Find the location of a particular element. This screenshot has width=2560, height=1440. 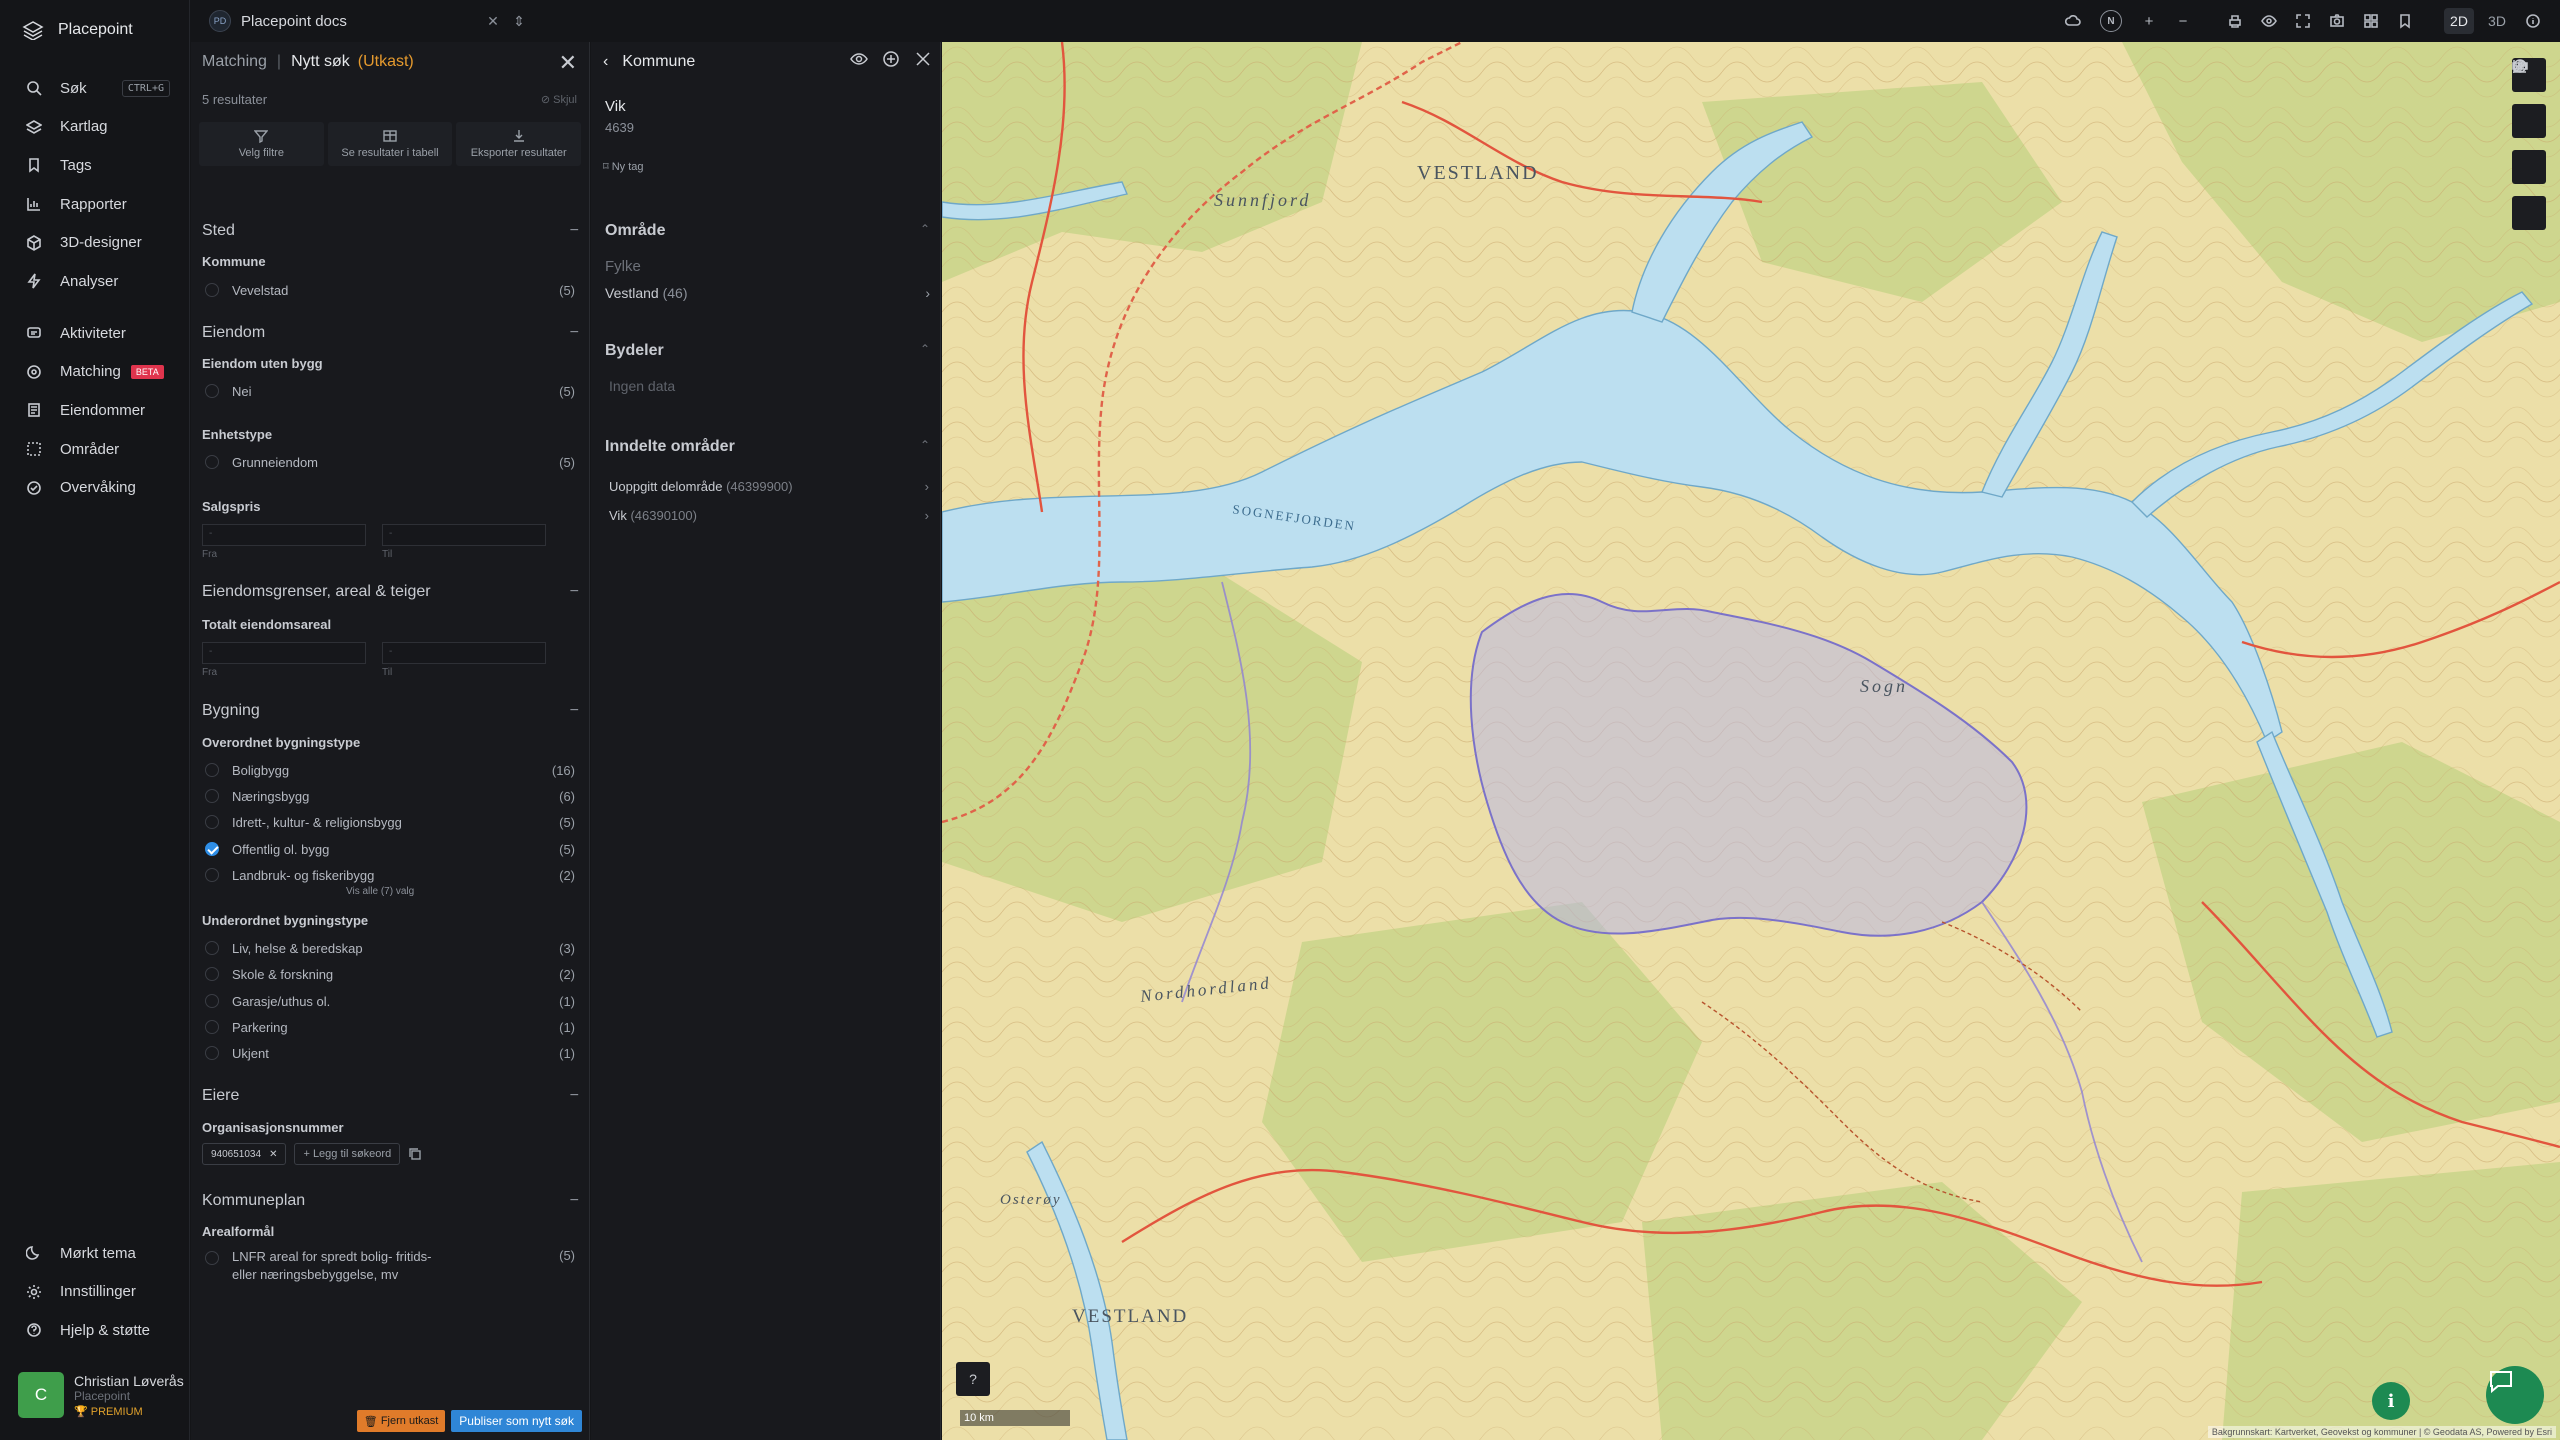

chat-button is located at coordinates (2515, 1395).